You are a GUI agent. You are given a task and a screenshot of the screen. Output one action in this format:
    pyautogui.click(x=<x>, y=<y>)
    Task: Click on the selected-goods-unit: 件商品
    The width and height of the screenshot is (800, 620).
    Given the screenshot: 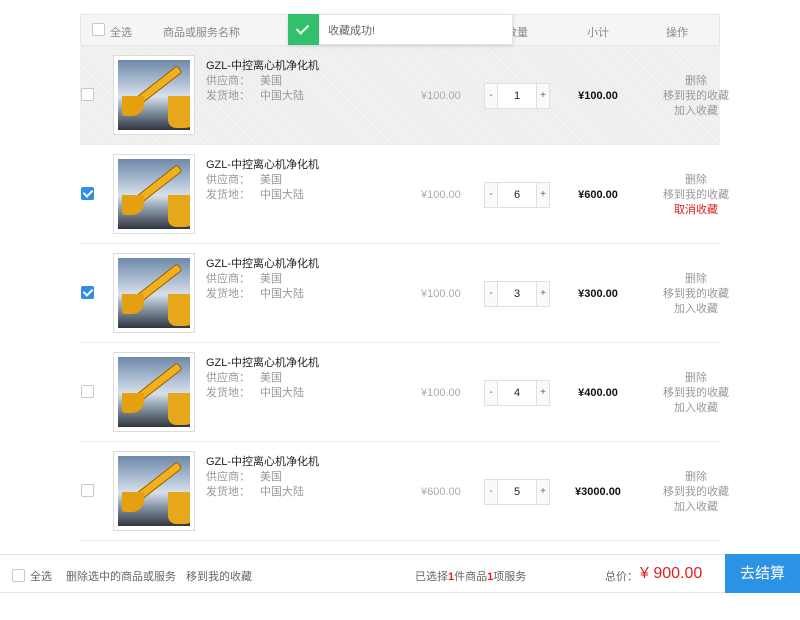 What is the action you would take?
    pyautogui.click(x=471, y=577)
    